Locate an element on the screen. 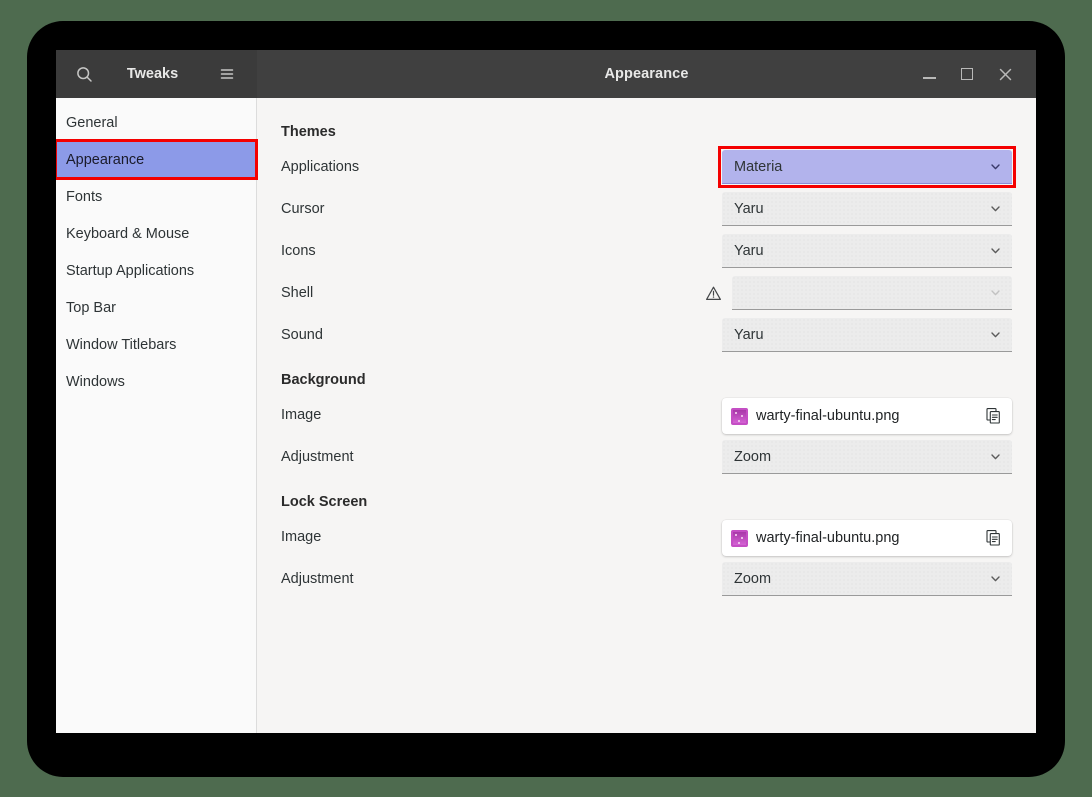 The height and width of the screenshot is (797, 1092). cursor-theme-dropdown: Yaru is located at coordinates (867, 209).